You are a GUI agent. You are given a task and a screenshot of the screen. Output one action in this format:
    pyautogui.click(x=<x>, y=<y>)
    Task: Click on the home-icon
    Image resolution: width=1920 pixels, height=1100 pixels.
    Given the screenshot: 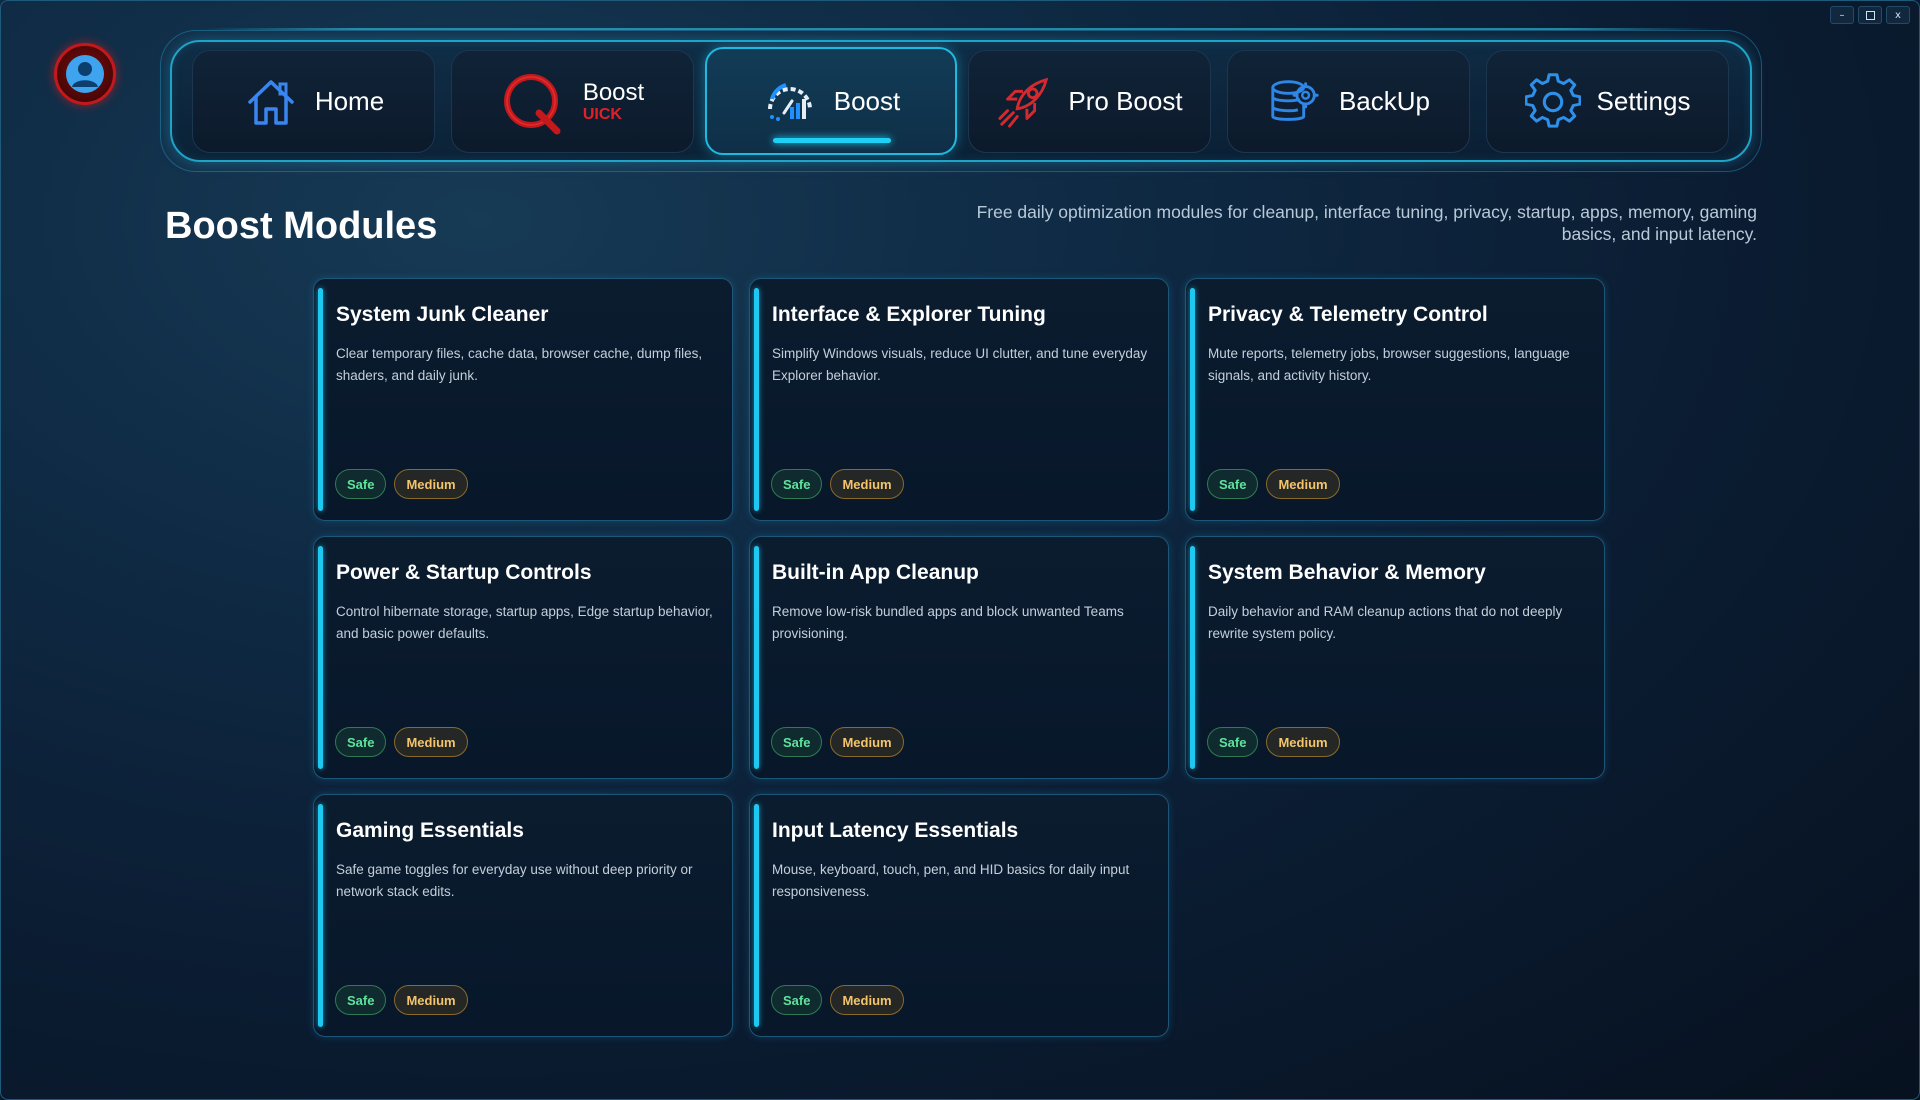 What is the action you would take?
    pyautogui.click(x=271, y=102)
    